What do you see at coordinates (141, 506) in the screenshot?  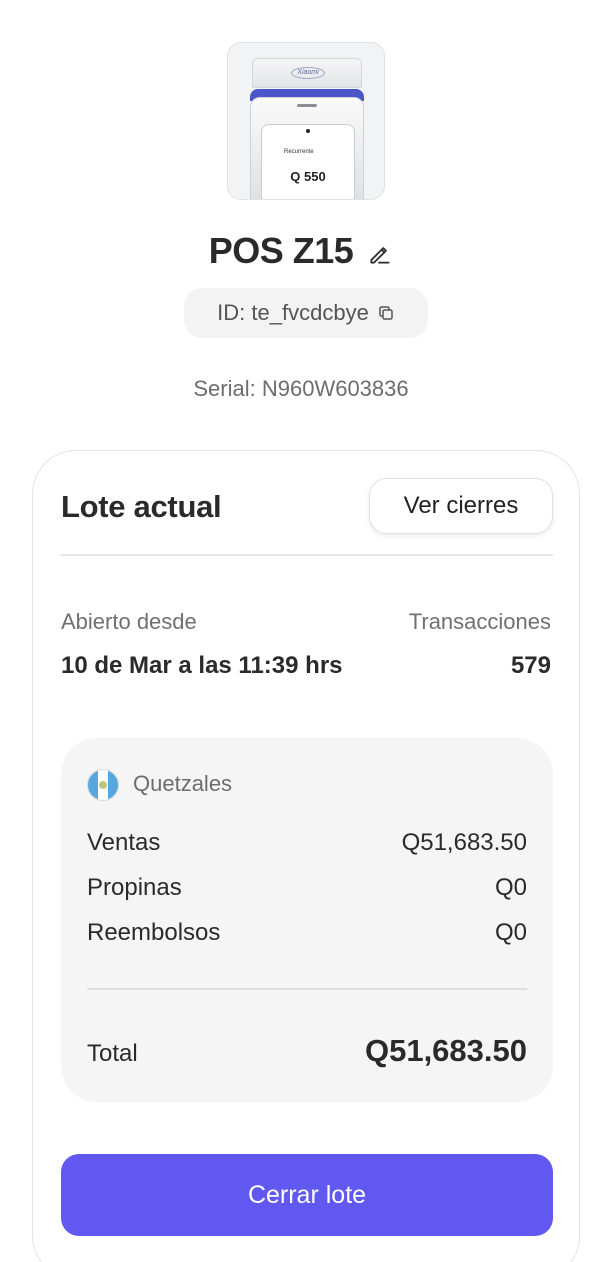 I see `batch-title: Lote actual` at bounding box center [141, 506].